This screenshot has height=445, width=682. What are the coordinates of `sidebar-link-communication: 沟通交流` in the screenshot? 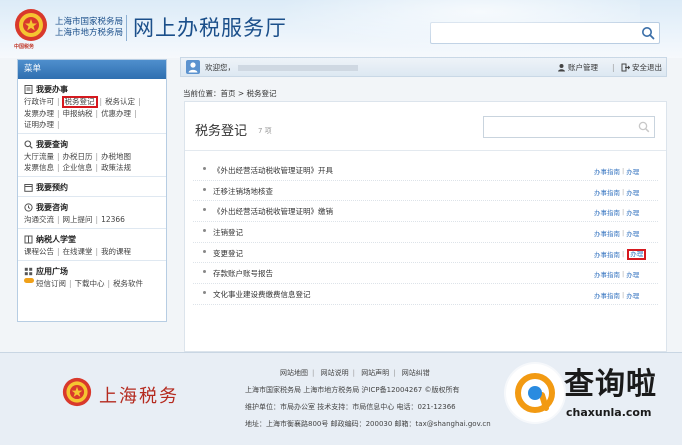 It's located at (39, 219).